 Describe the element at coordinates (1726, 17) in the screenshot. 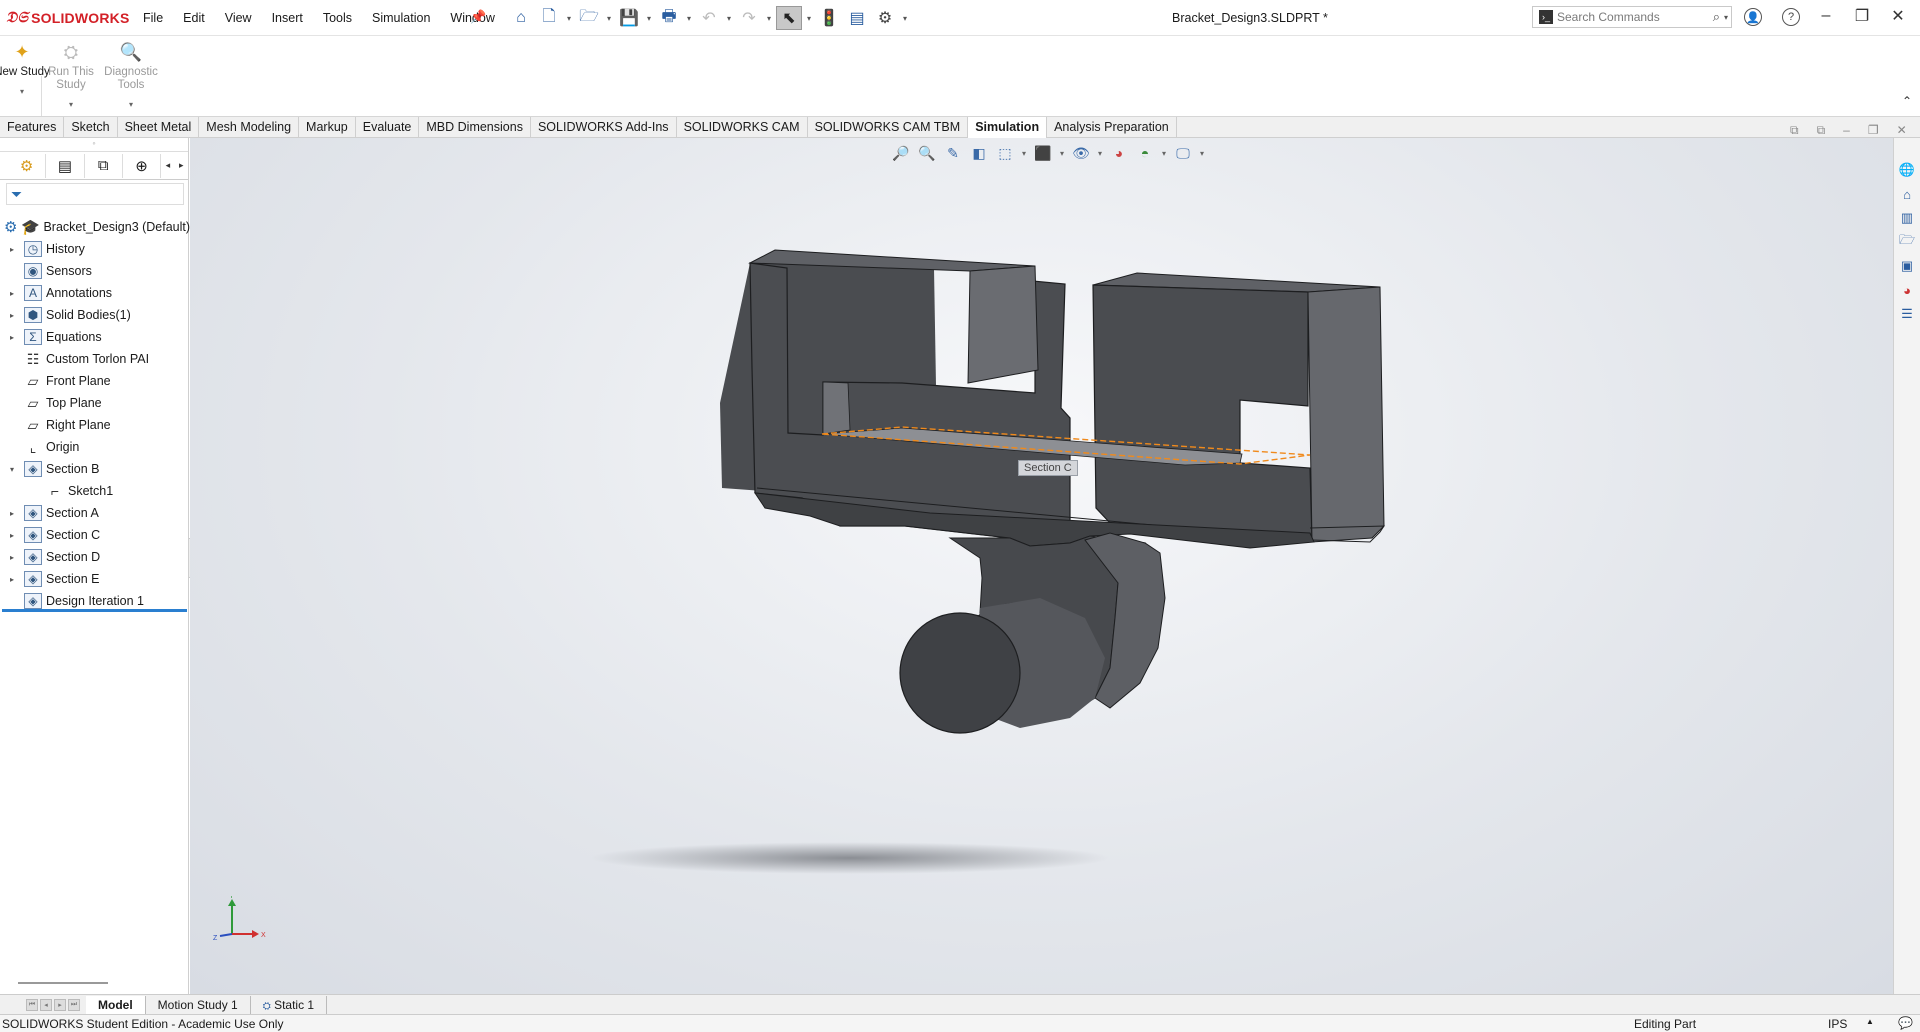

I see `search-dropdown-icon: ▾` at that location.